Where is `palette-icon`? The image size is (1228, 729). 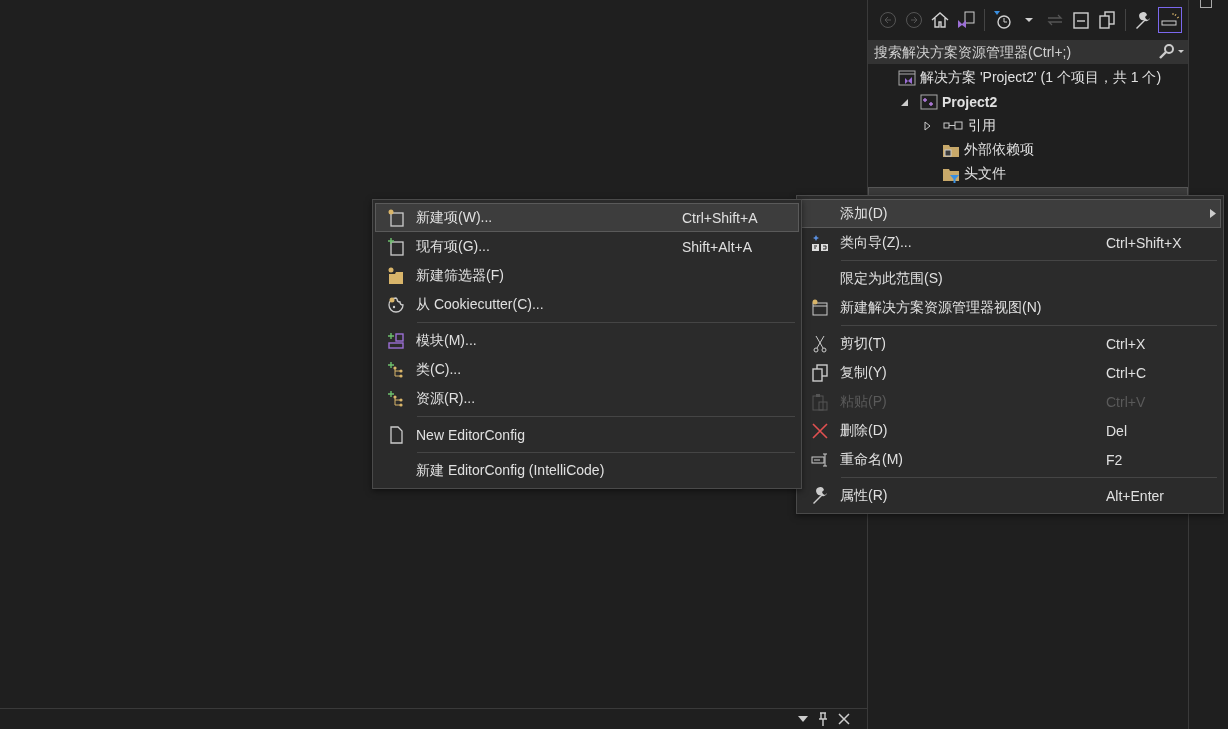
palette-icon is located at coordinates (396, 304).